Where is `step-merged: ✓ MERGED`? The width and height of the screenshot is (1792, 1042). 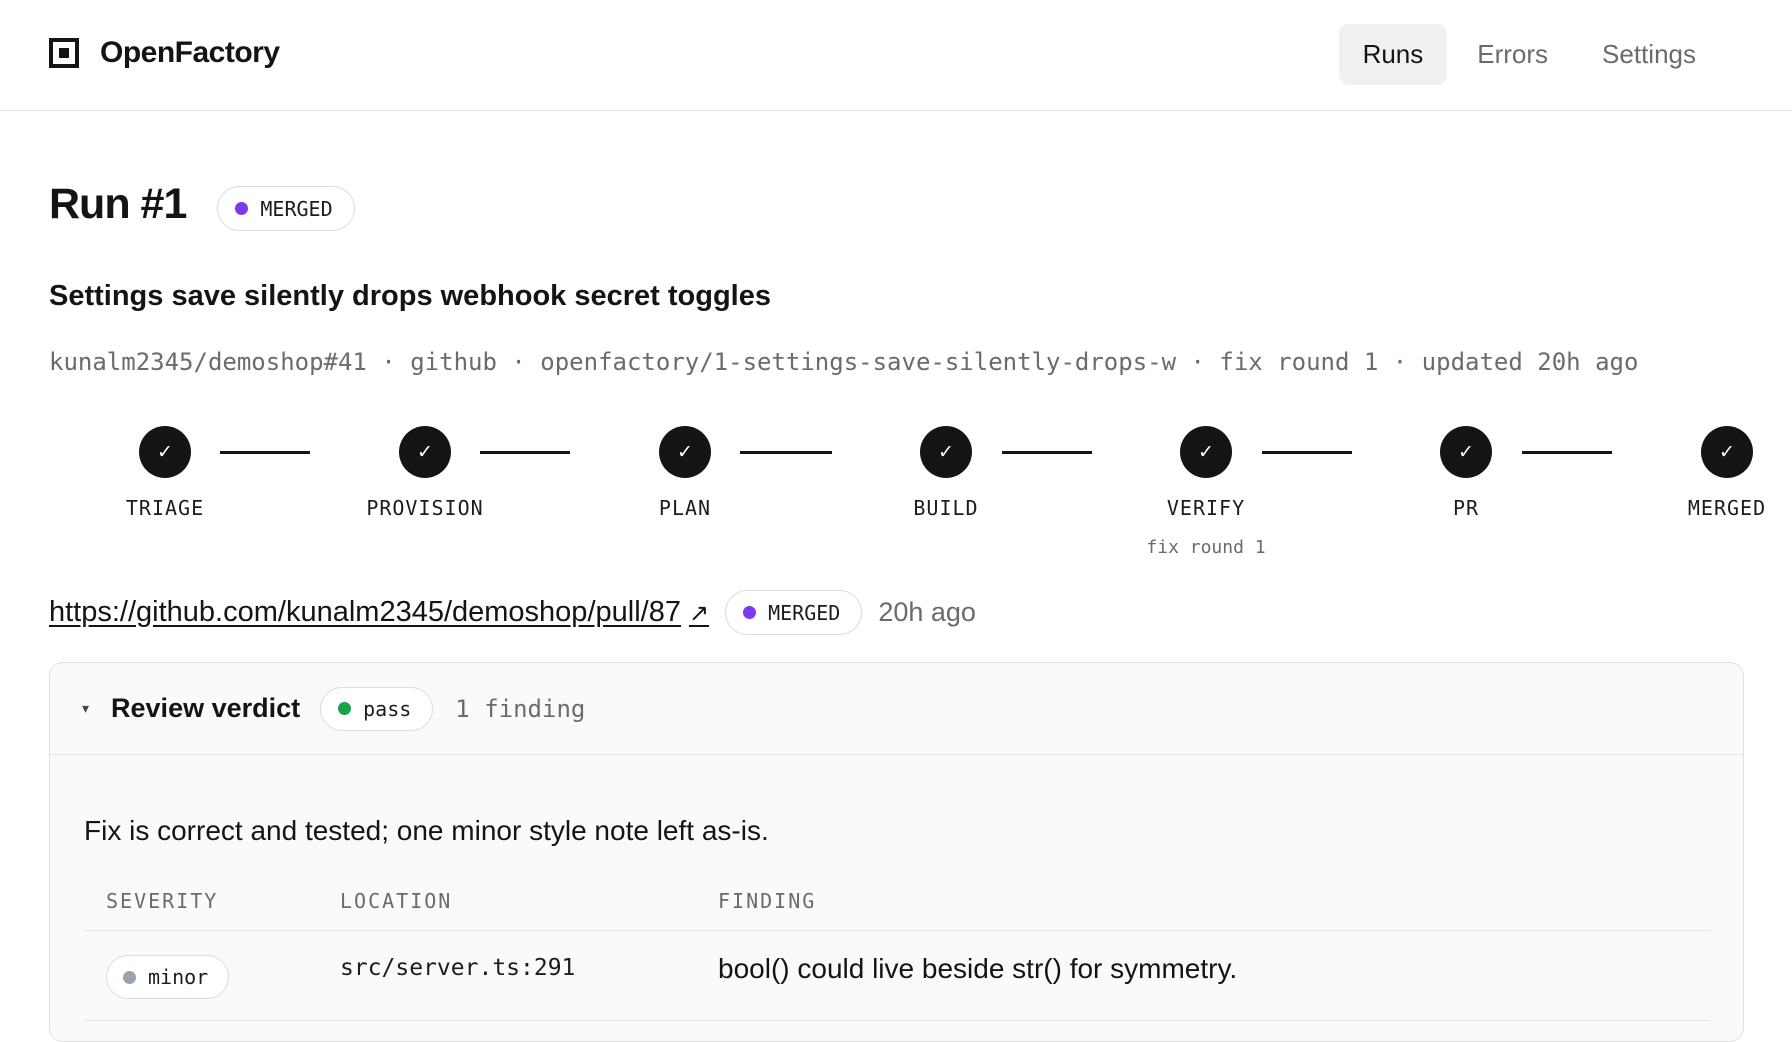
step-merged: ✓ MERGED is located at coordinates (1714, 473).